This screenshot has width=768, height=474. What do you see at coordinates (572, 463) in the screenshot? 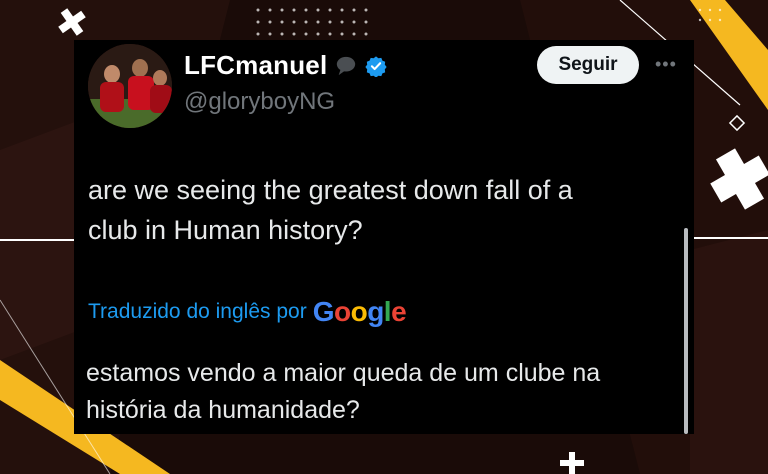
I see `cross-icon-bottom` at bounding box center [572, 463].